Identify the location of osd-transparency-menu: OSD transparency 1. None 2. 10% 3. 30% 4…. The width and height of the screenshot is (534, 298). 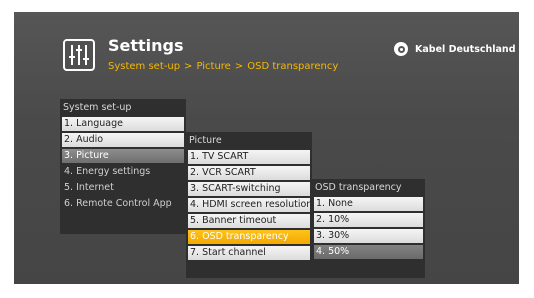
(368, 228).